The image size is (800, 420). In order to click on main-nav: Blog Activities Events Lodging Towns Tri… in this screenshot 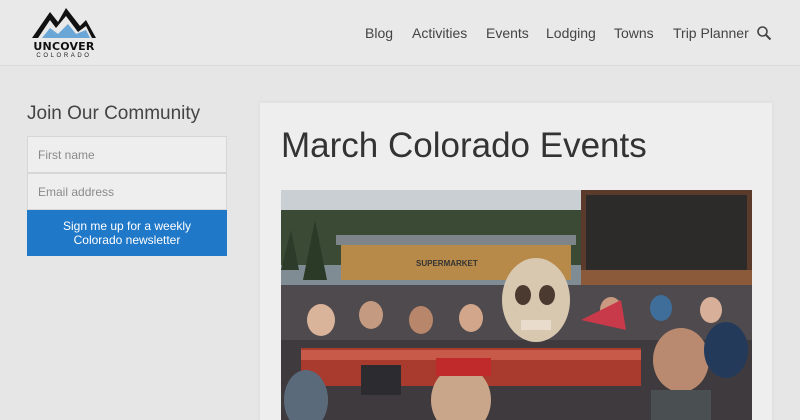, I will do `click(400, 33)`.